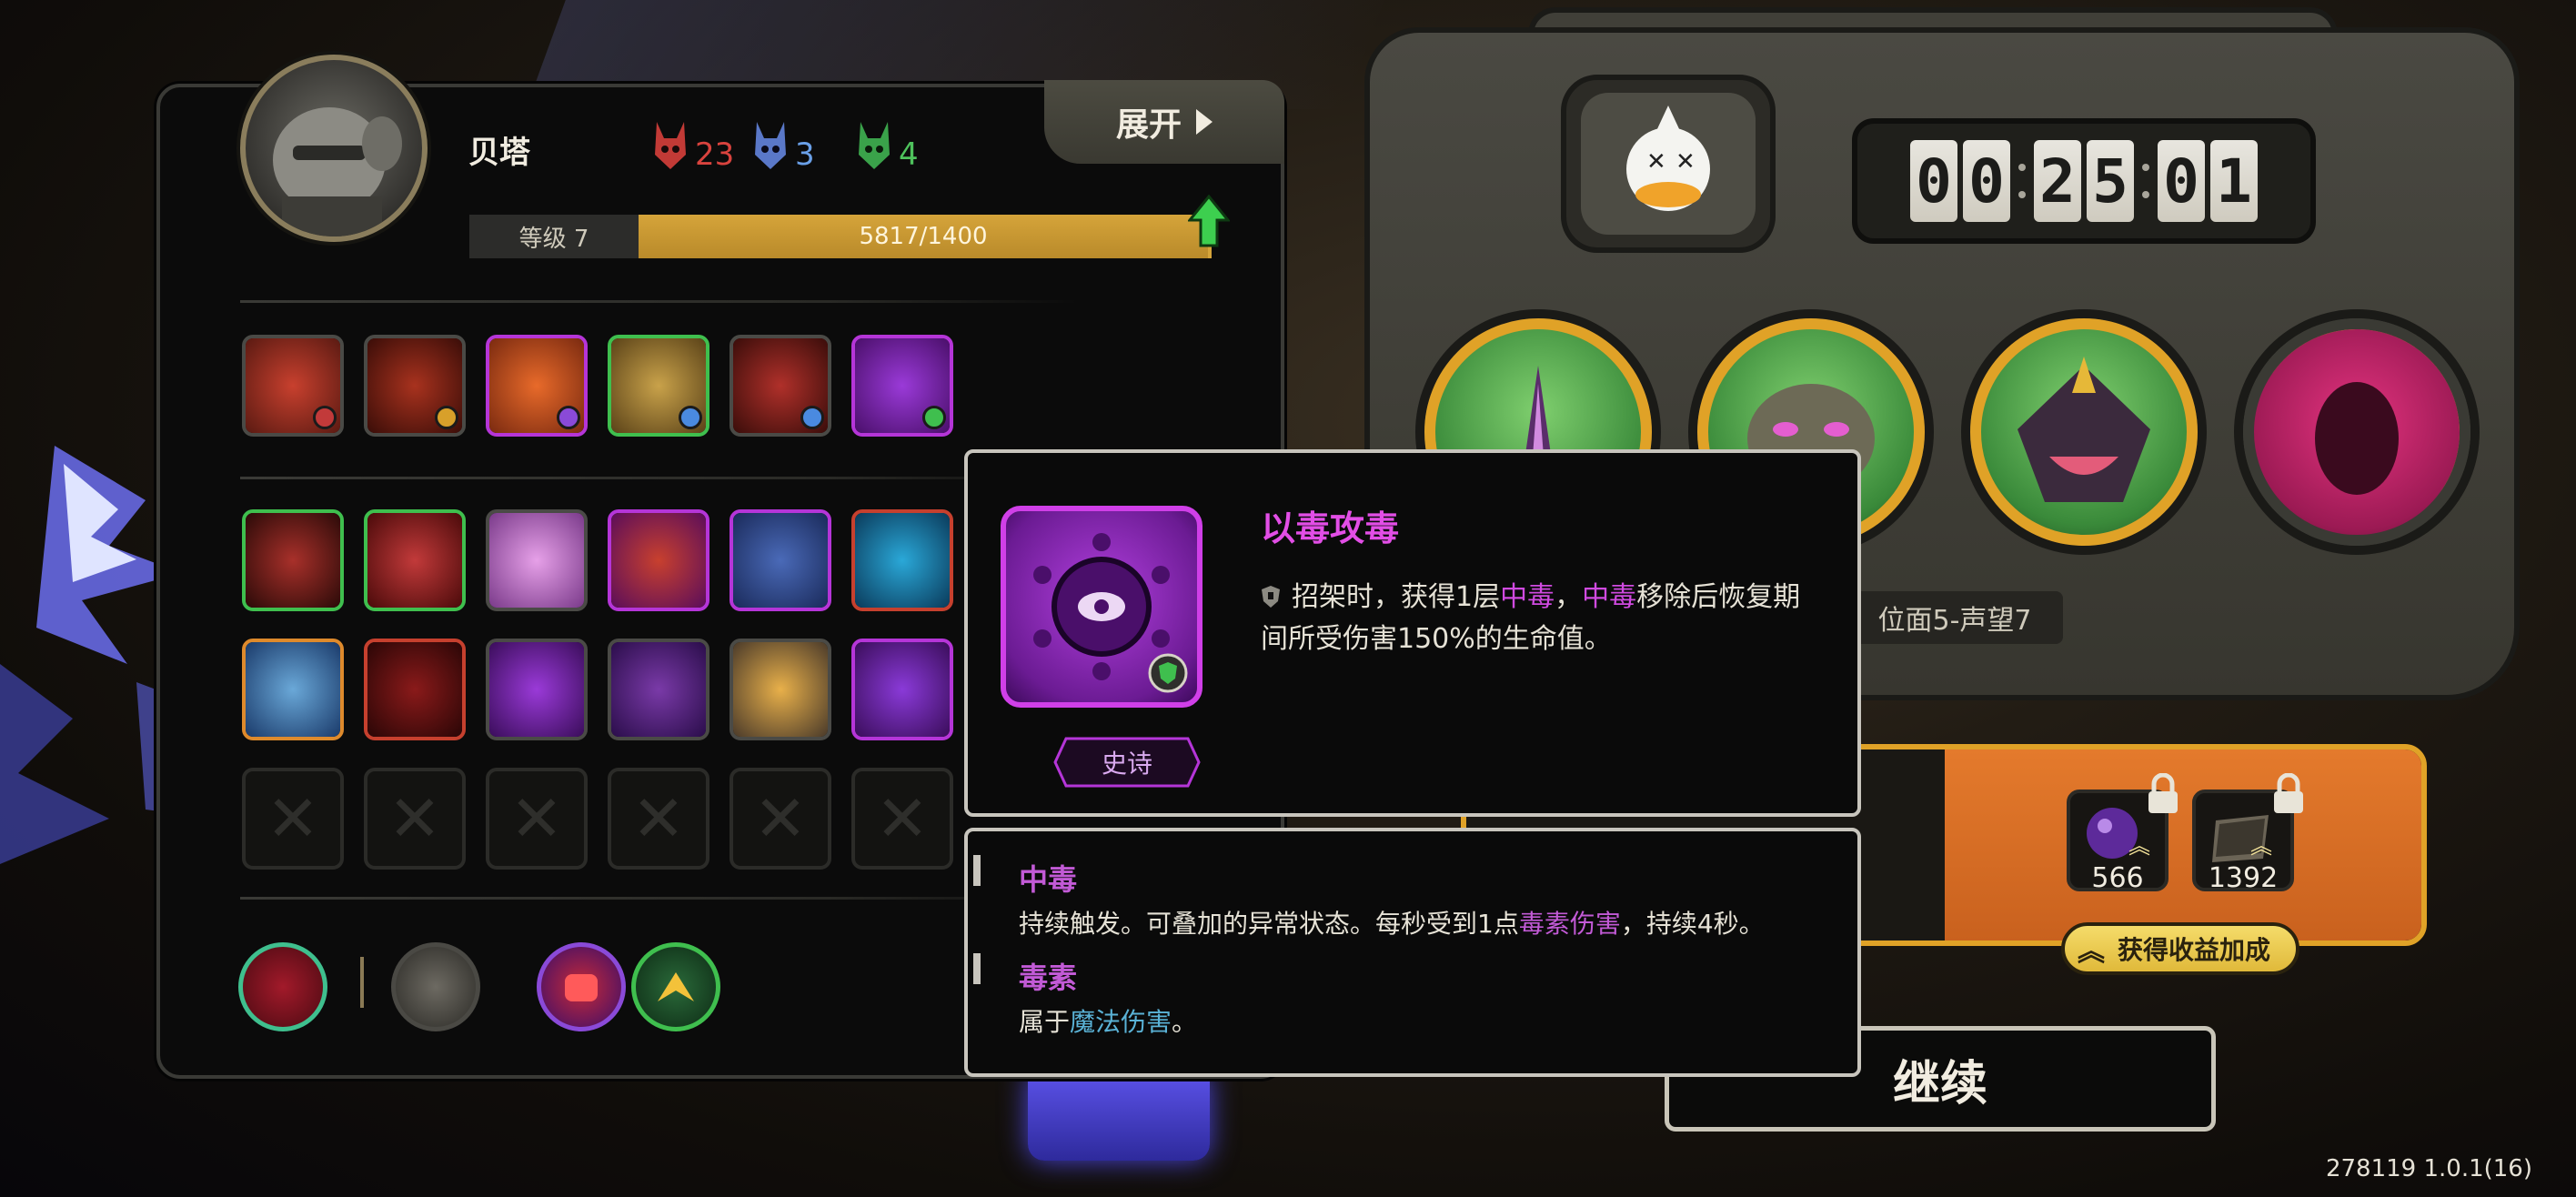 The image size is (2576, 1197). I want to click on boss-orb-4-locked, so click(2356, 432).